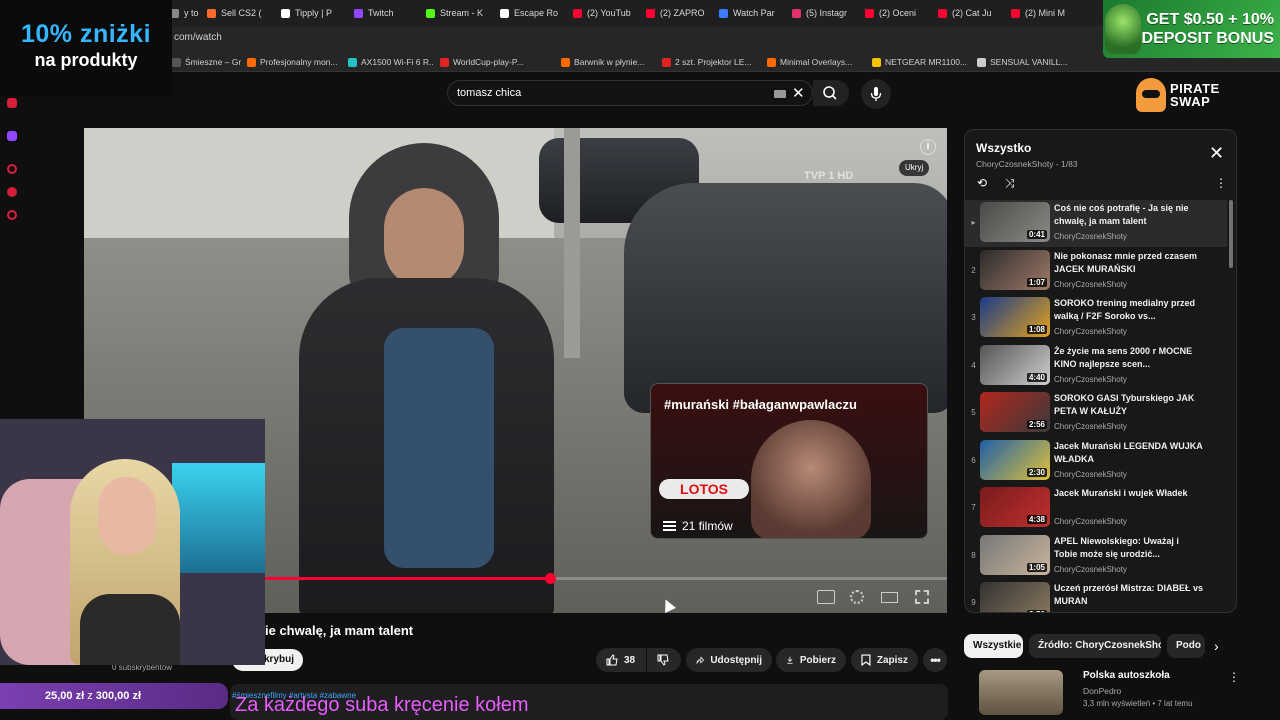 Image resolution: width=1280 pixels, height=720 pixels. I want to click on search-input: tomasz chica, so click(489, 93).